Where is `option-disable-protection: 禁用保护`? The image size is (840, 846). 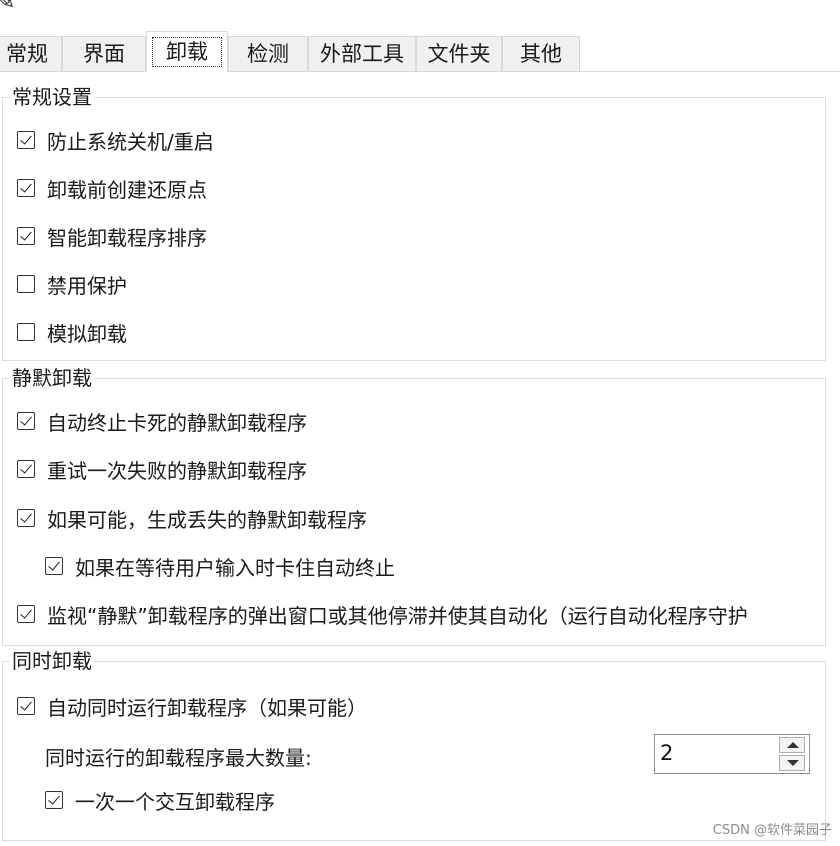
option-disable-protection: 禁用保护 is located at coordinates (72, 284).